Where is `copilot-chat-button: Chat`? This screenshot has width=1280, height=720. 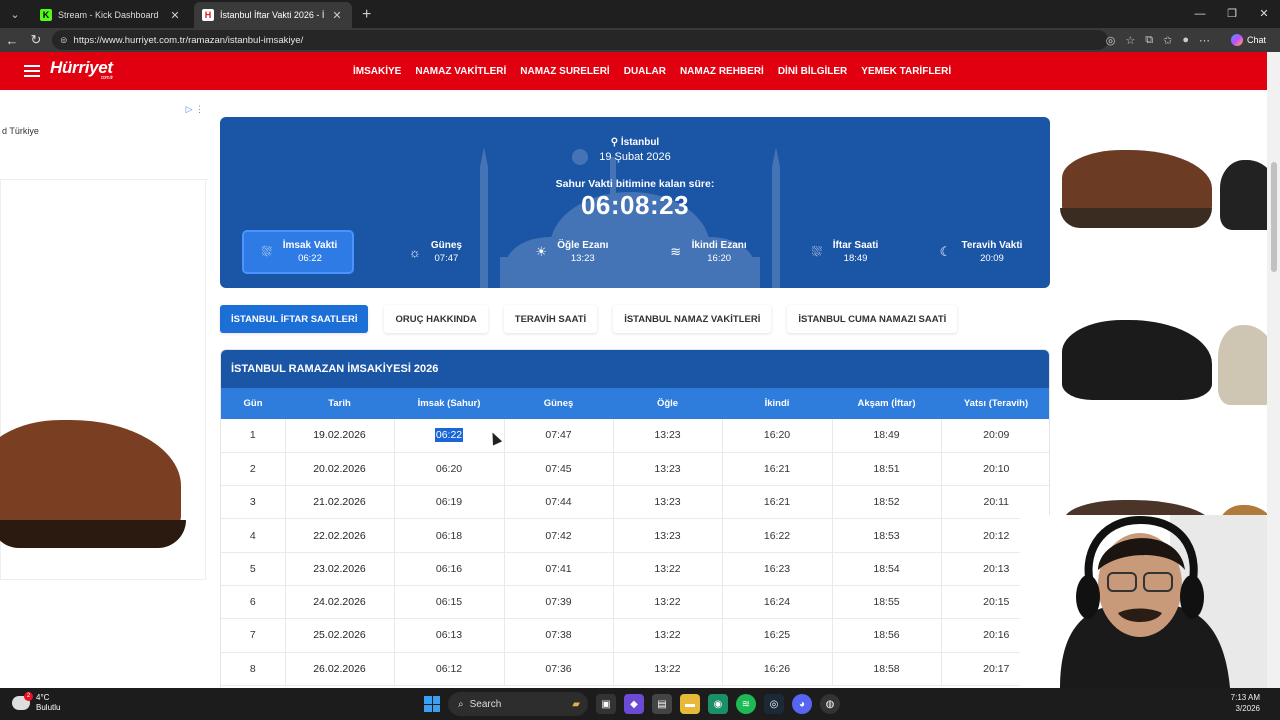
copilot-chat-button: Chat is located at coordinates (1248, 40).